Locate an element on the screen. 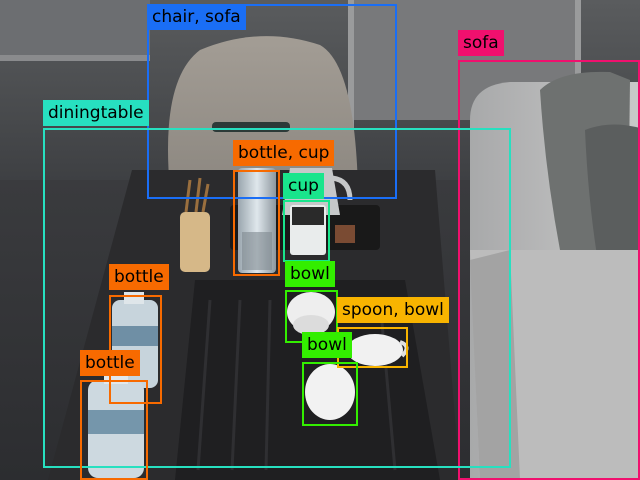  window-left is located at coordinates (75, 30).